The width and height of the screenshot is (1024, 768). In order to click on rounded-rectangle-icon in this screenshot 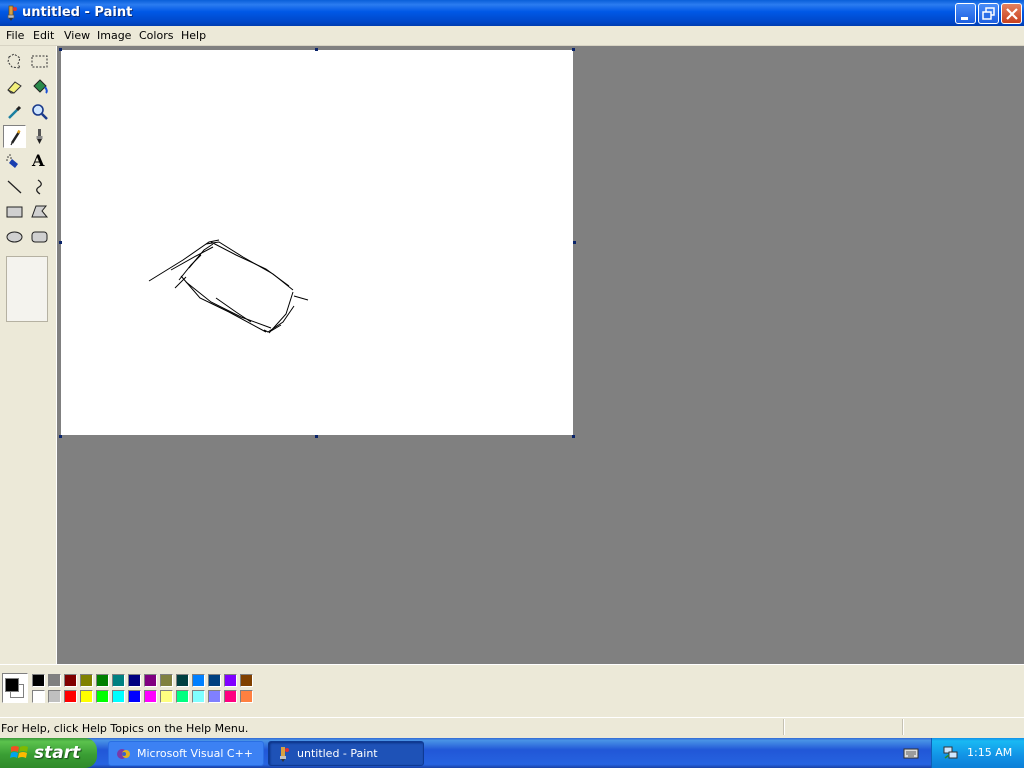, I will do `click(39, 237)`.